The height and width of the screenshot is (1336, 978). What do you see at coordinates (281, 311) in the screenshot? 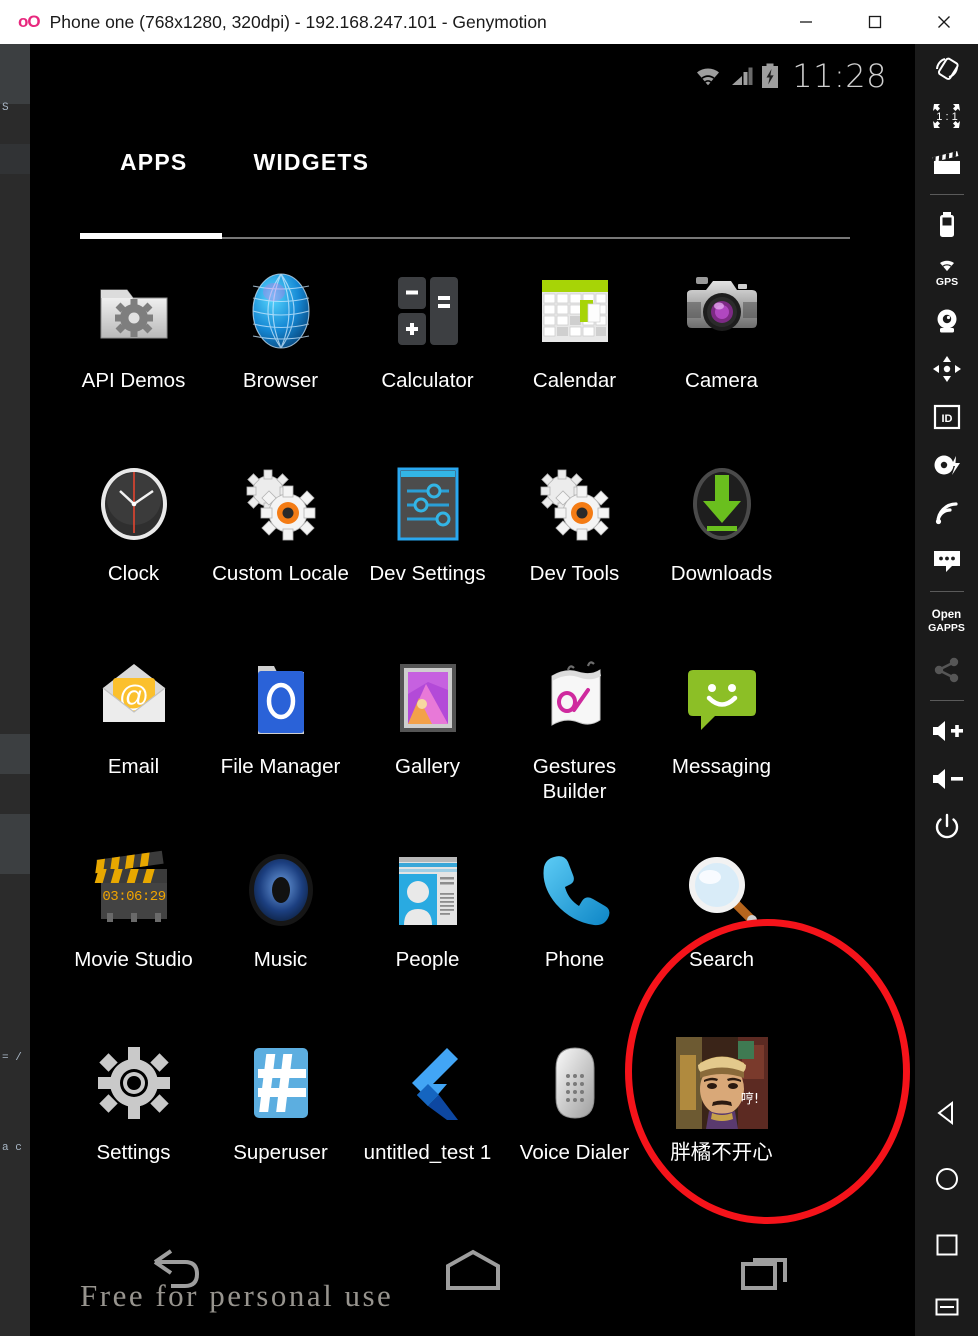
I see `browser-icon` at bounding box center [281, 311].